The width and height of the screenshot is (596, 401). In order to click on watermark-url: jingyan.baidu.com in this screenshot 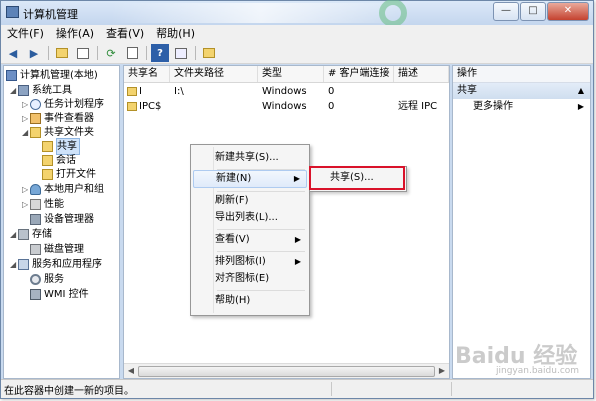, I will do `click(538, 371)`.